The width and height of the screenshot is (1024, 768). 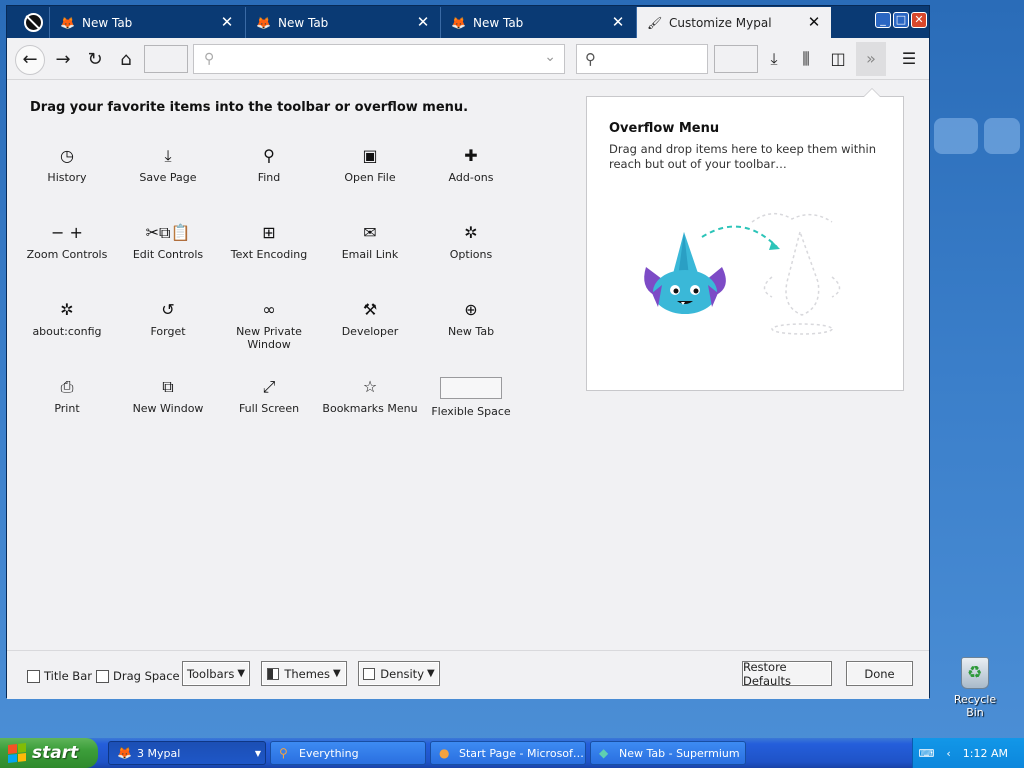 I want to click on private-browsing-icon, so click(x=33, y=22).